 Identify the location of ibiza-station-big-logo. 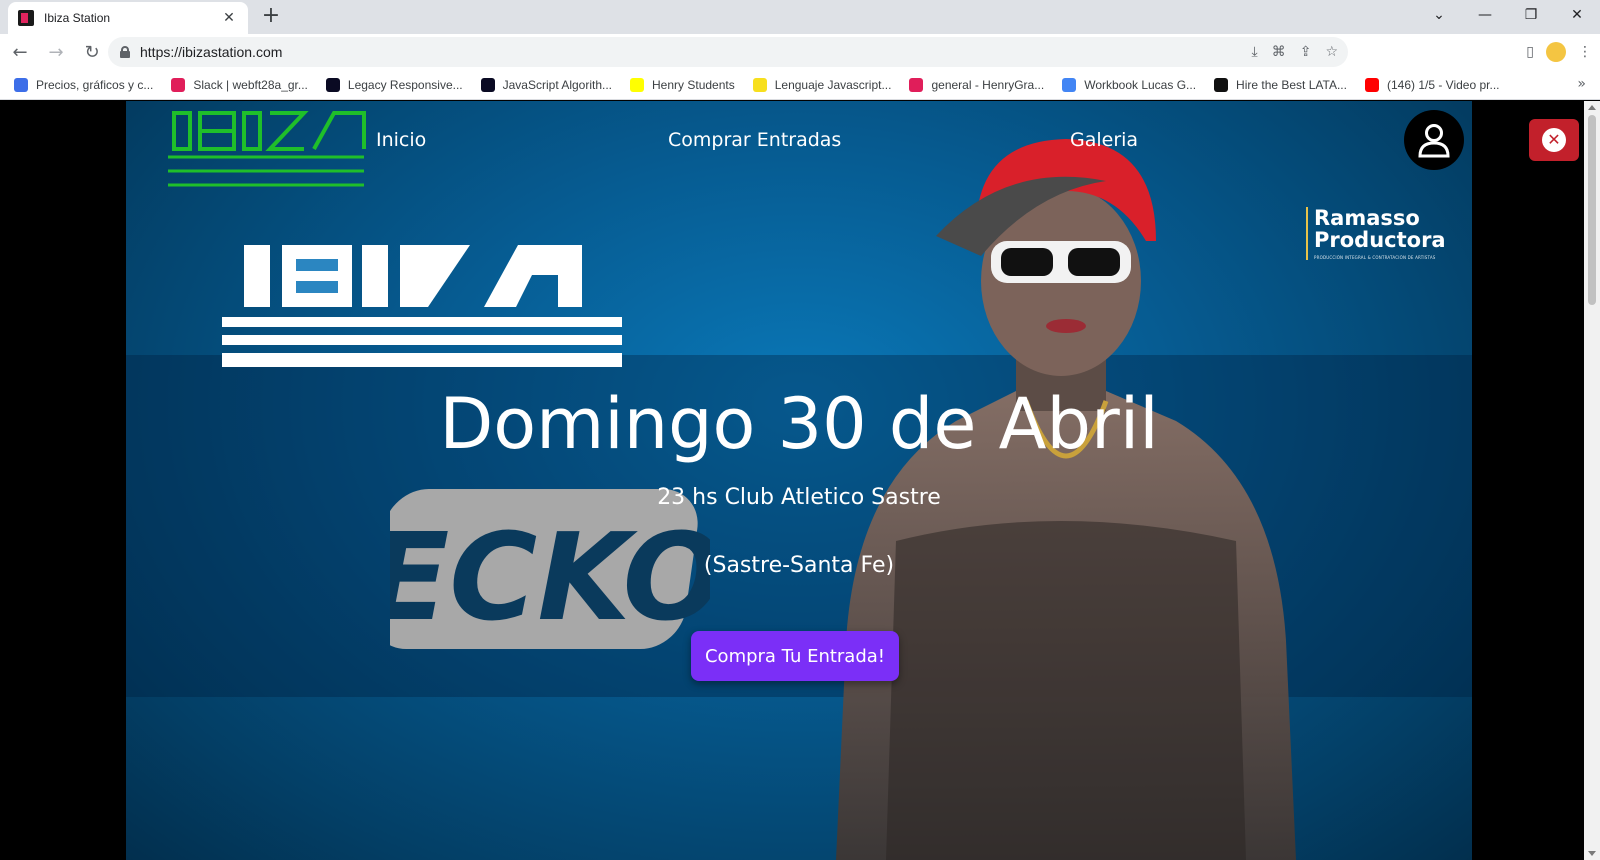
(422, 306).